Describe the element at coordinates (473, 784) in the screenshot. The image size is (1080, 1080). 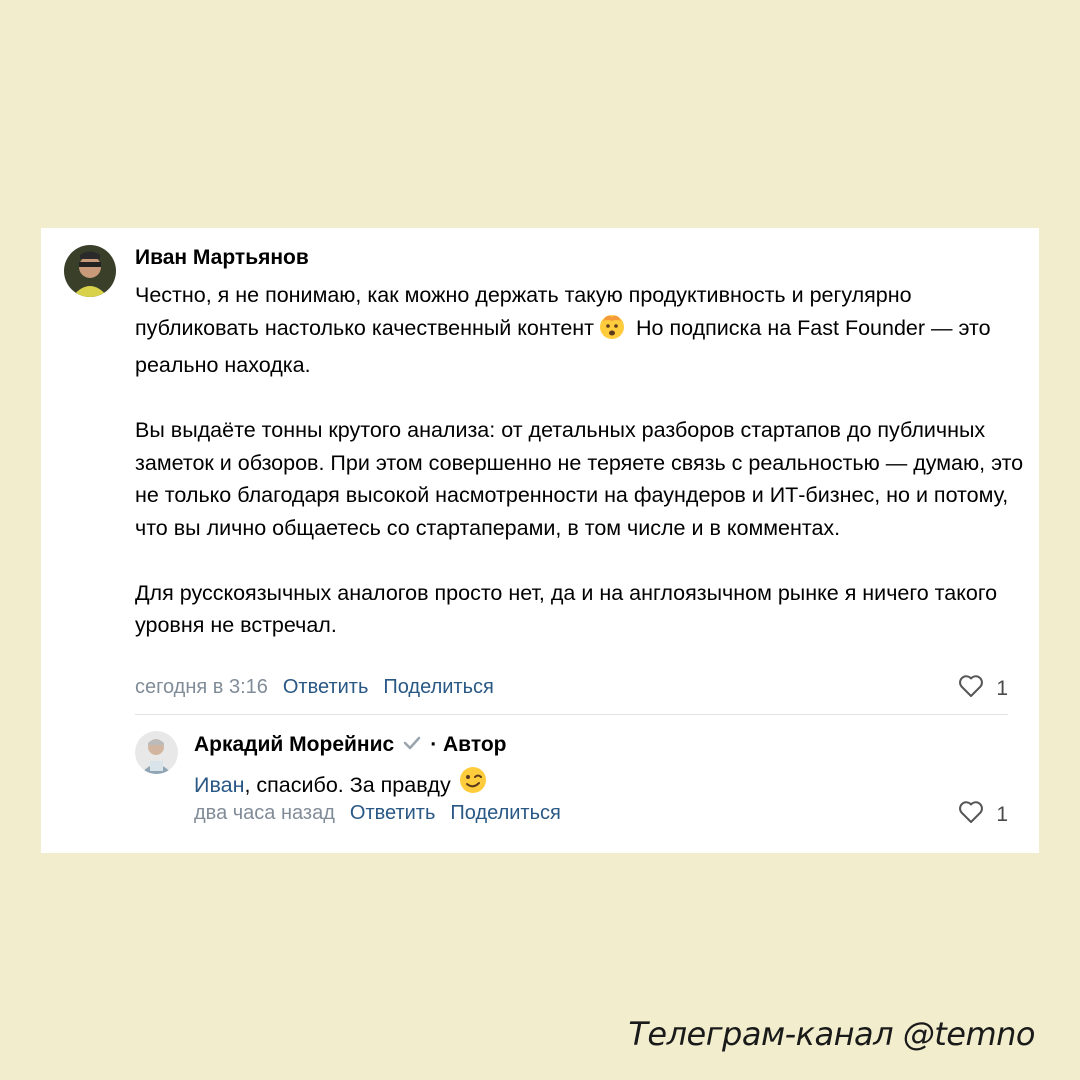
I see `winking-face-icon` at that location.